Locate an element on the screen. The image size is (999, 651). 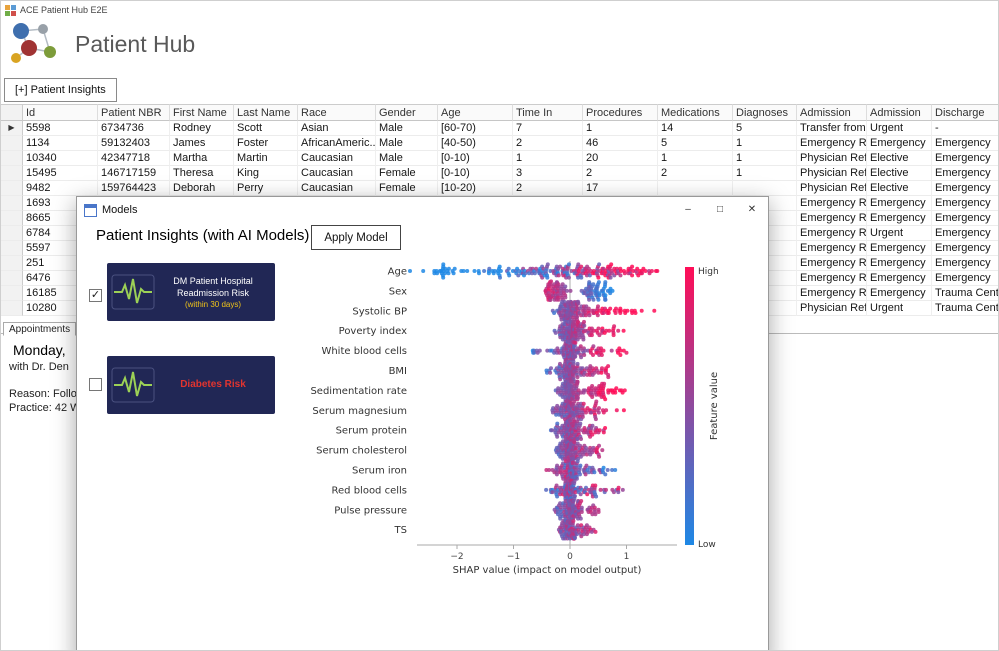
grid-cell: King is located at coordinates (266, 173).